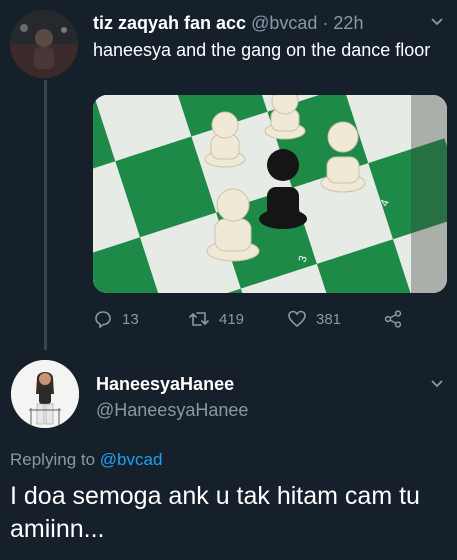 The width and height of the screenshot is (457, 560). Describe the element at coordinates (284, 23) in the screenshot. I see `handle: @bvcad` at that location.